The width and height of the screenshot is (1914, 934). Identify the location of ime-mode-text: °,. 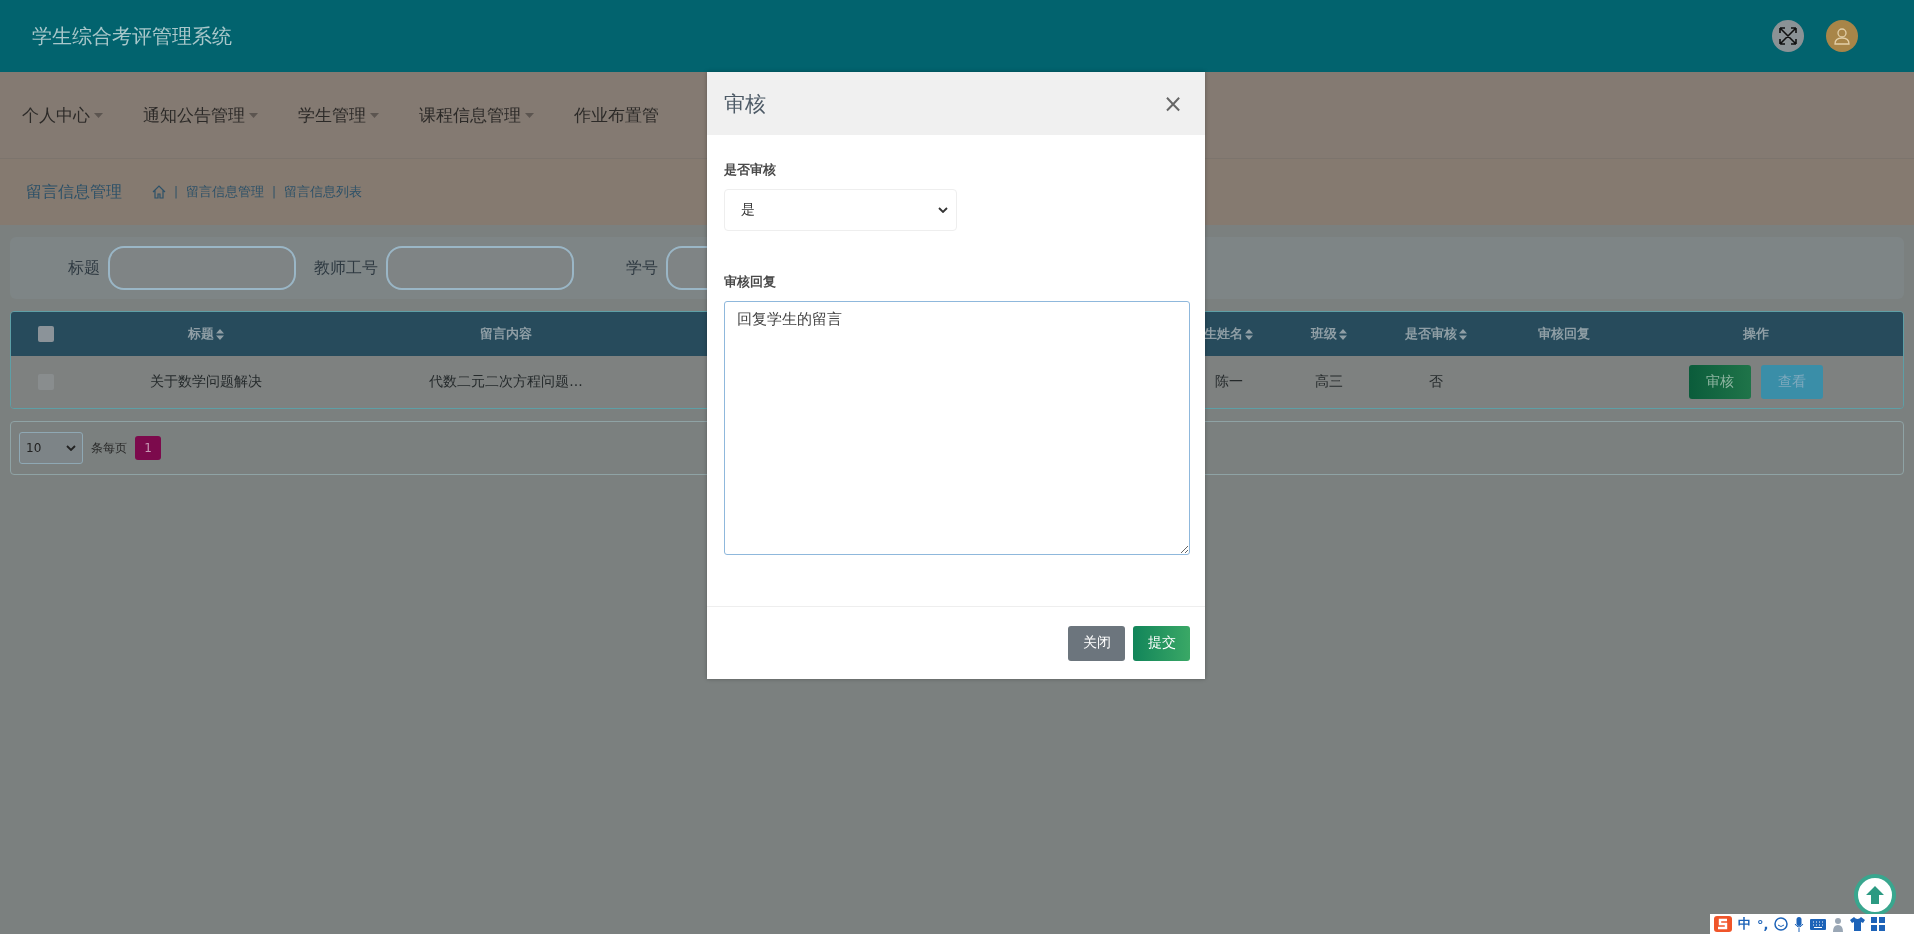
(1763, 924).